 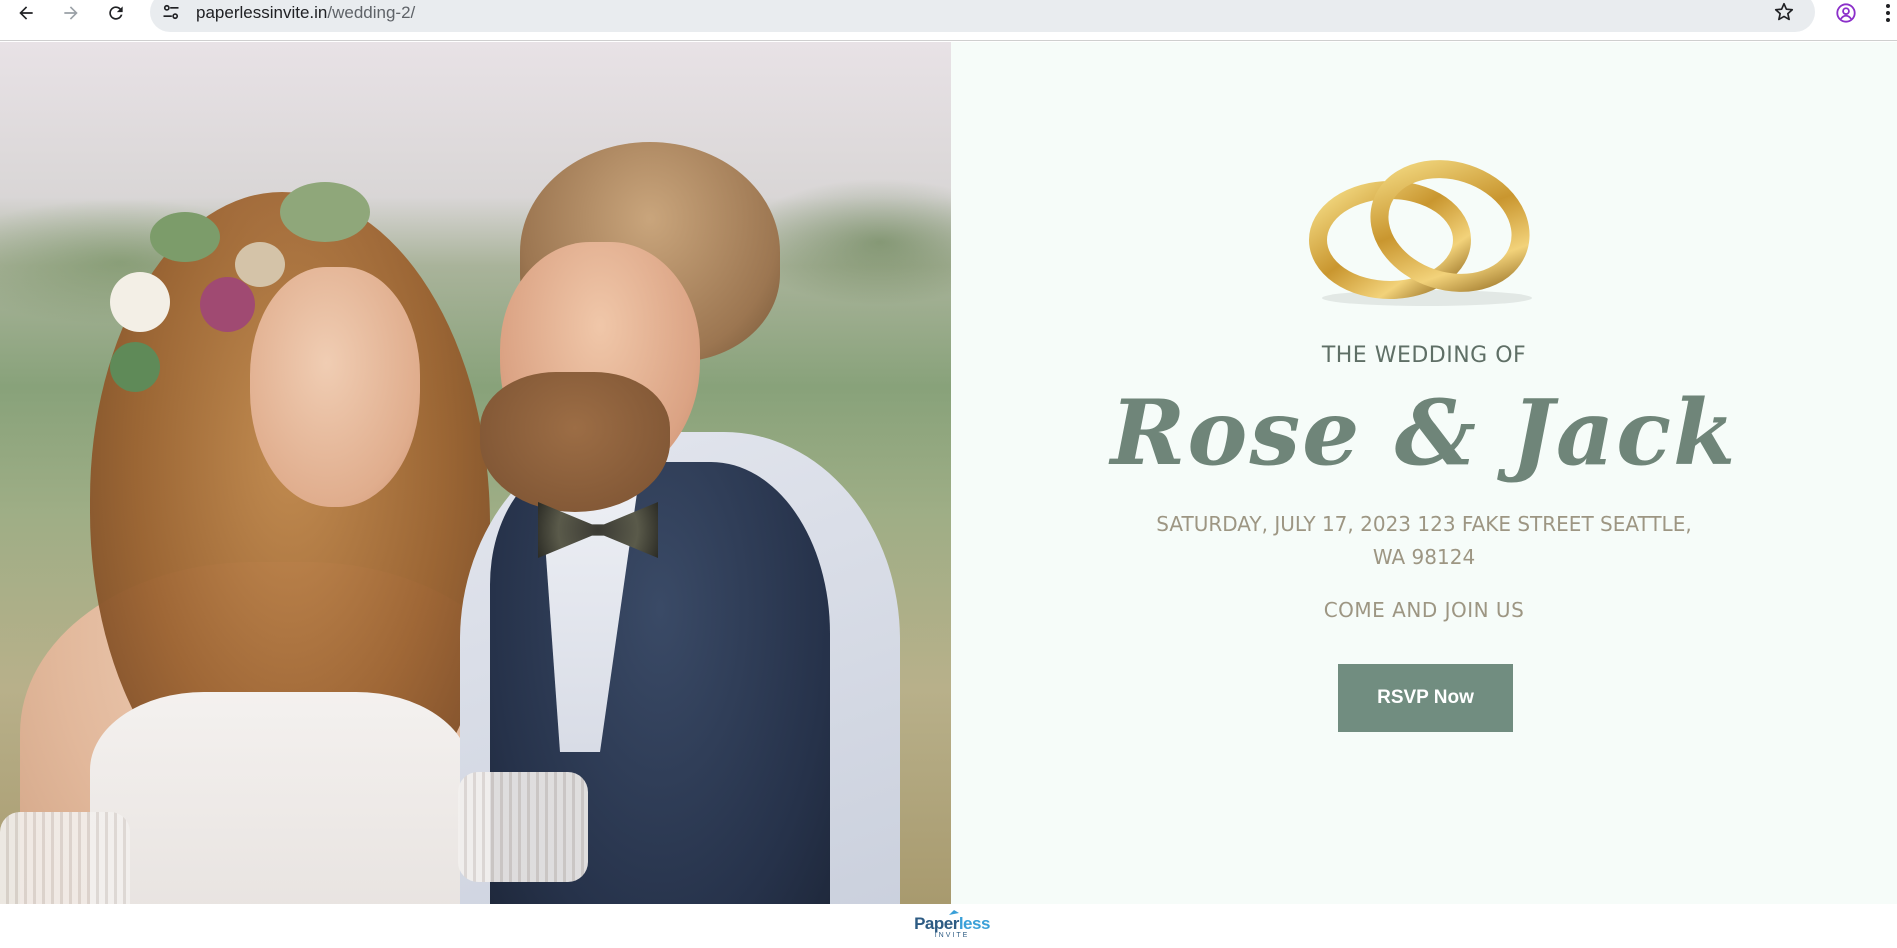 I want to click on url-host: paperlessinvite.in, so click(x=262, y=12).